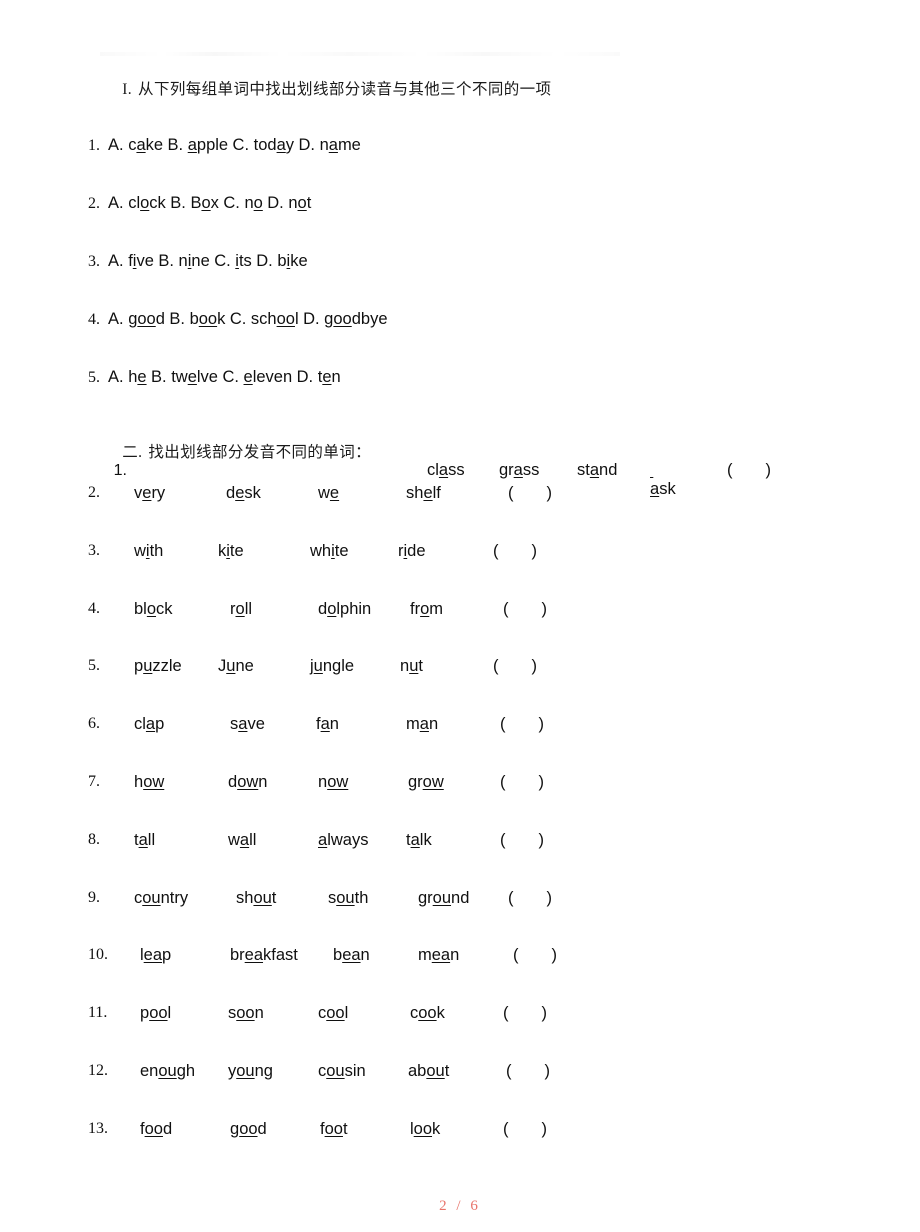 Image resolution: width=920 pixels, height=1232 pixels. What do you see at coordinates (164, 608) in the screenshot?
I see `word-suffix: ck` at bounding box center [164, 608].